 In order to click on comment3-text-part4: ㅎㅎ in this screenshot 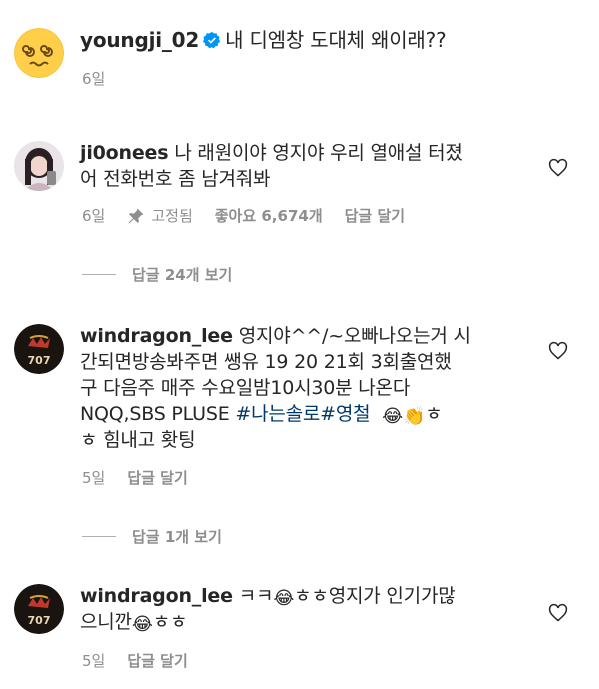, I will do `click(170, 622)`.